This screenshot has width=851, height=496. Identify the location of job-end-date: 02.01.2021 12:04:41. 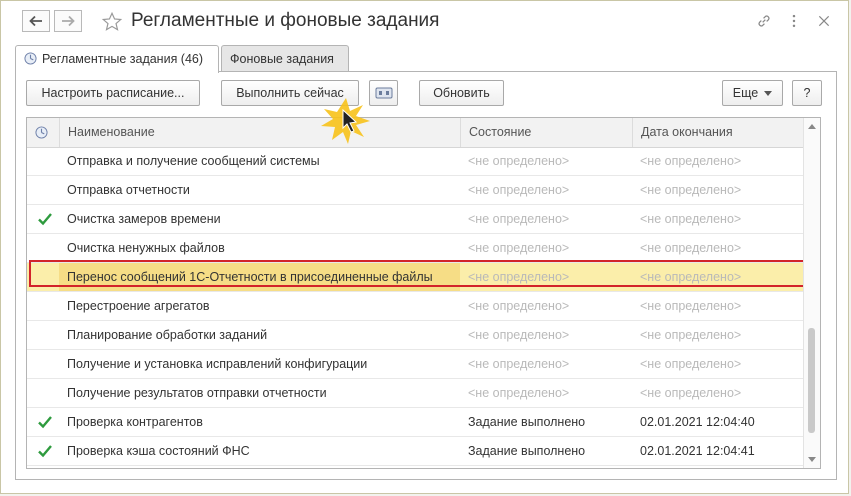
(697, 451).